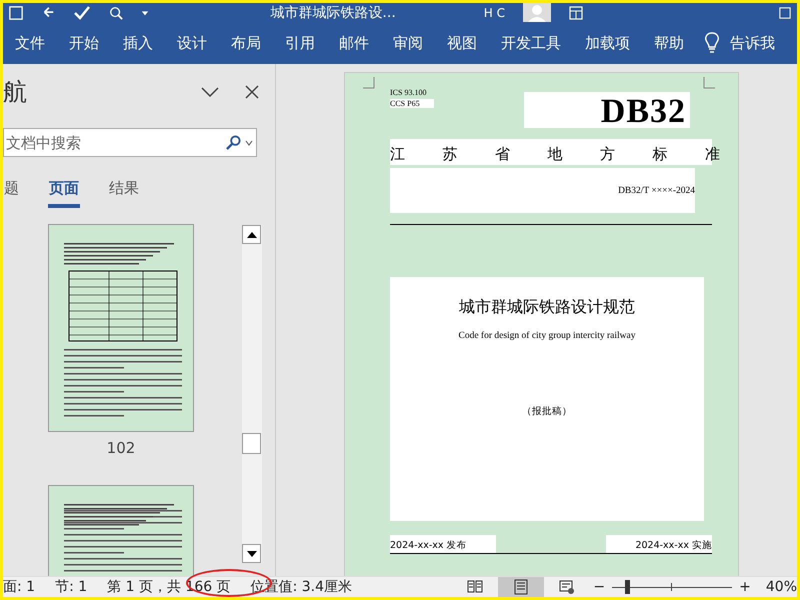 Image resolution: width=800 pixels, height=600 pixels. Describe the element at coordinates (19, 587) in the screenshot. I see `status-text: 面: 1` at that location.